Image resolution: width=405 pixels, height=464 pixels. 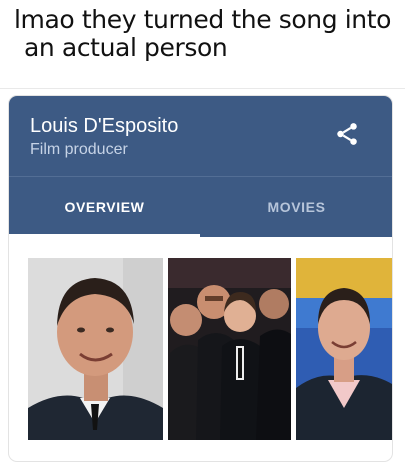 I want to click on entity-name: Louis D'Esposito, so click(x=104, y=126).